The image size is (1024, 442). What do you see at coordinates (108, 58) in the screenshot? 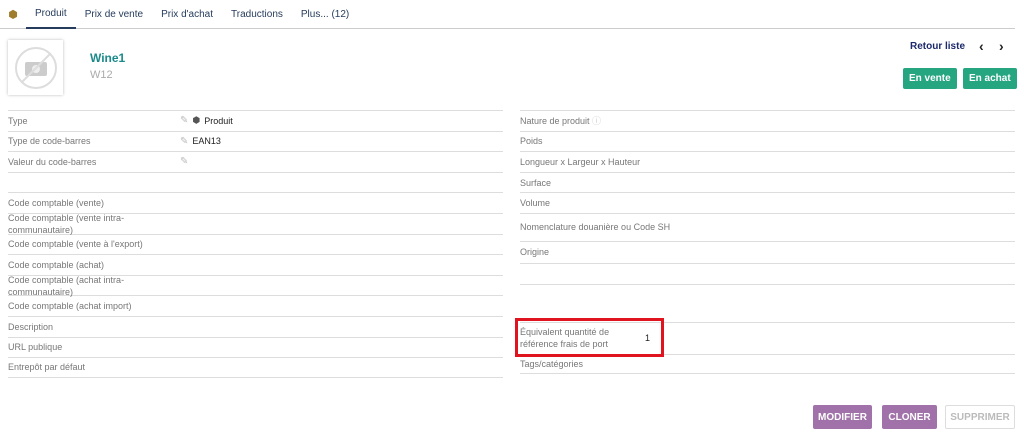
I see `product-ref: Wine1` at bounding box center [108, 58].